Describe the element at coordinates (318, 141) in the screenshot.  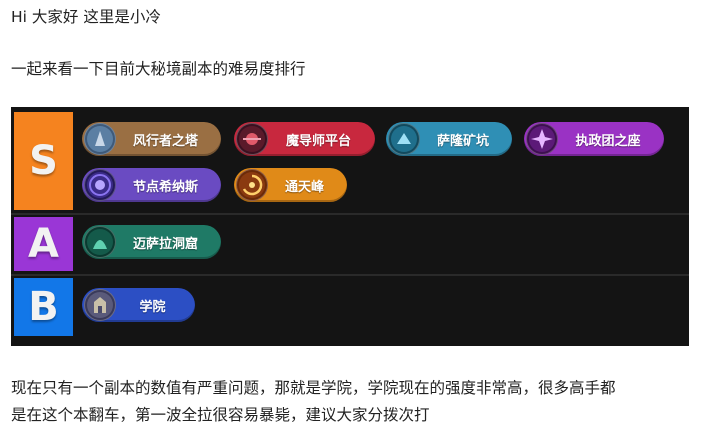
I see `dungeon-name: 魔导师平台` at that location.